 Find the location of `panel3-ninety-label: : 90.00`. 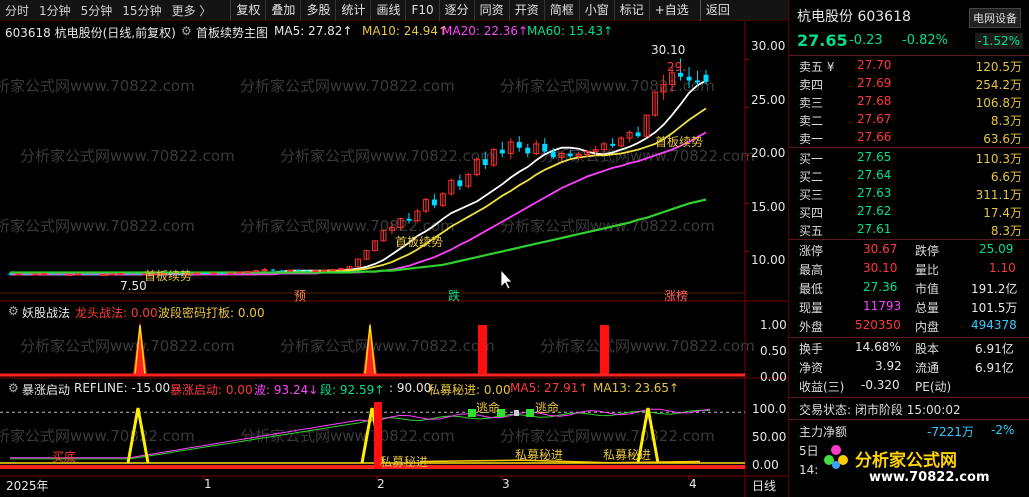

panel3-ninety-label: : 90.00 is located at coordinates (410, 388).